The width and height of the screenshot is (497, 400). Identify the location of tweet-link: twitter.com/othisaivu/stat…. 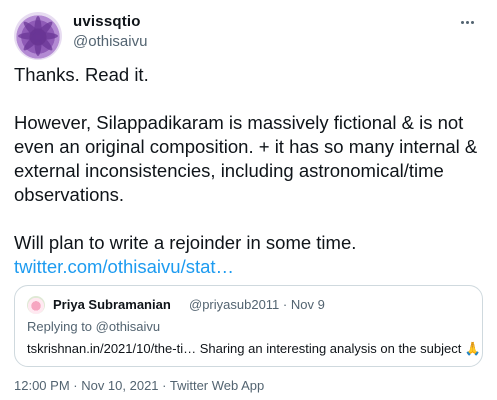
(124, 266).